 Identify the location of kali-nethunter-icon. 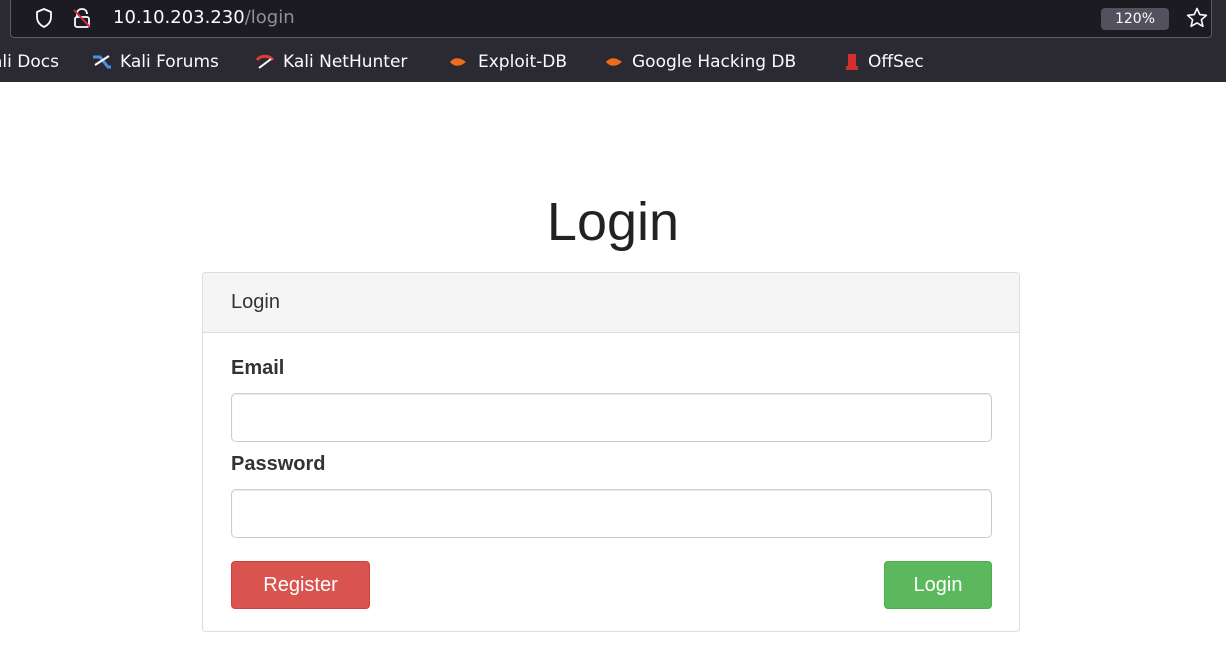
(265, 61).